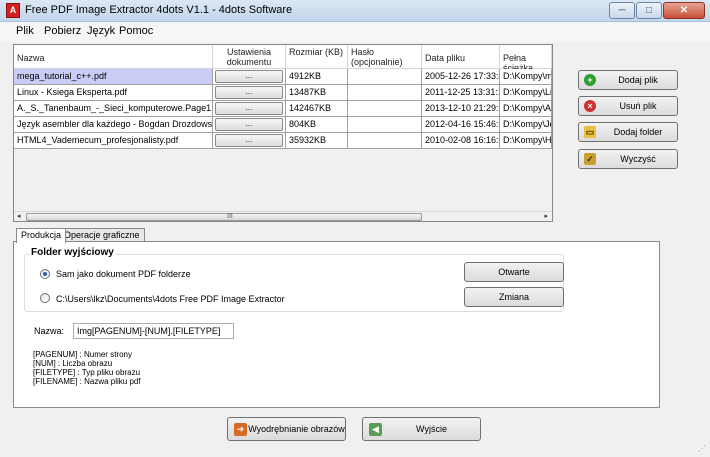 This screenshot has width=710, height=457. Describe the element at coordinates (136, 31) in the screenshot. I see `menu-pomoc: Pomoc` at that location.